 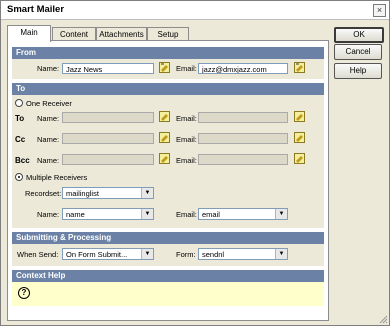 I want to click on cancel-button: Cancel, so click(x=358, y=52).